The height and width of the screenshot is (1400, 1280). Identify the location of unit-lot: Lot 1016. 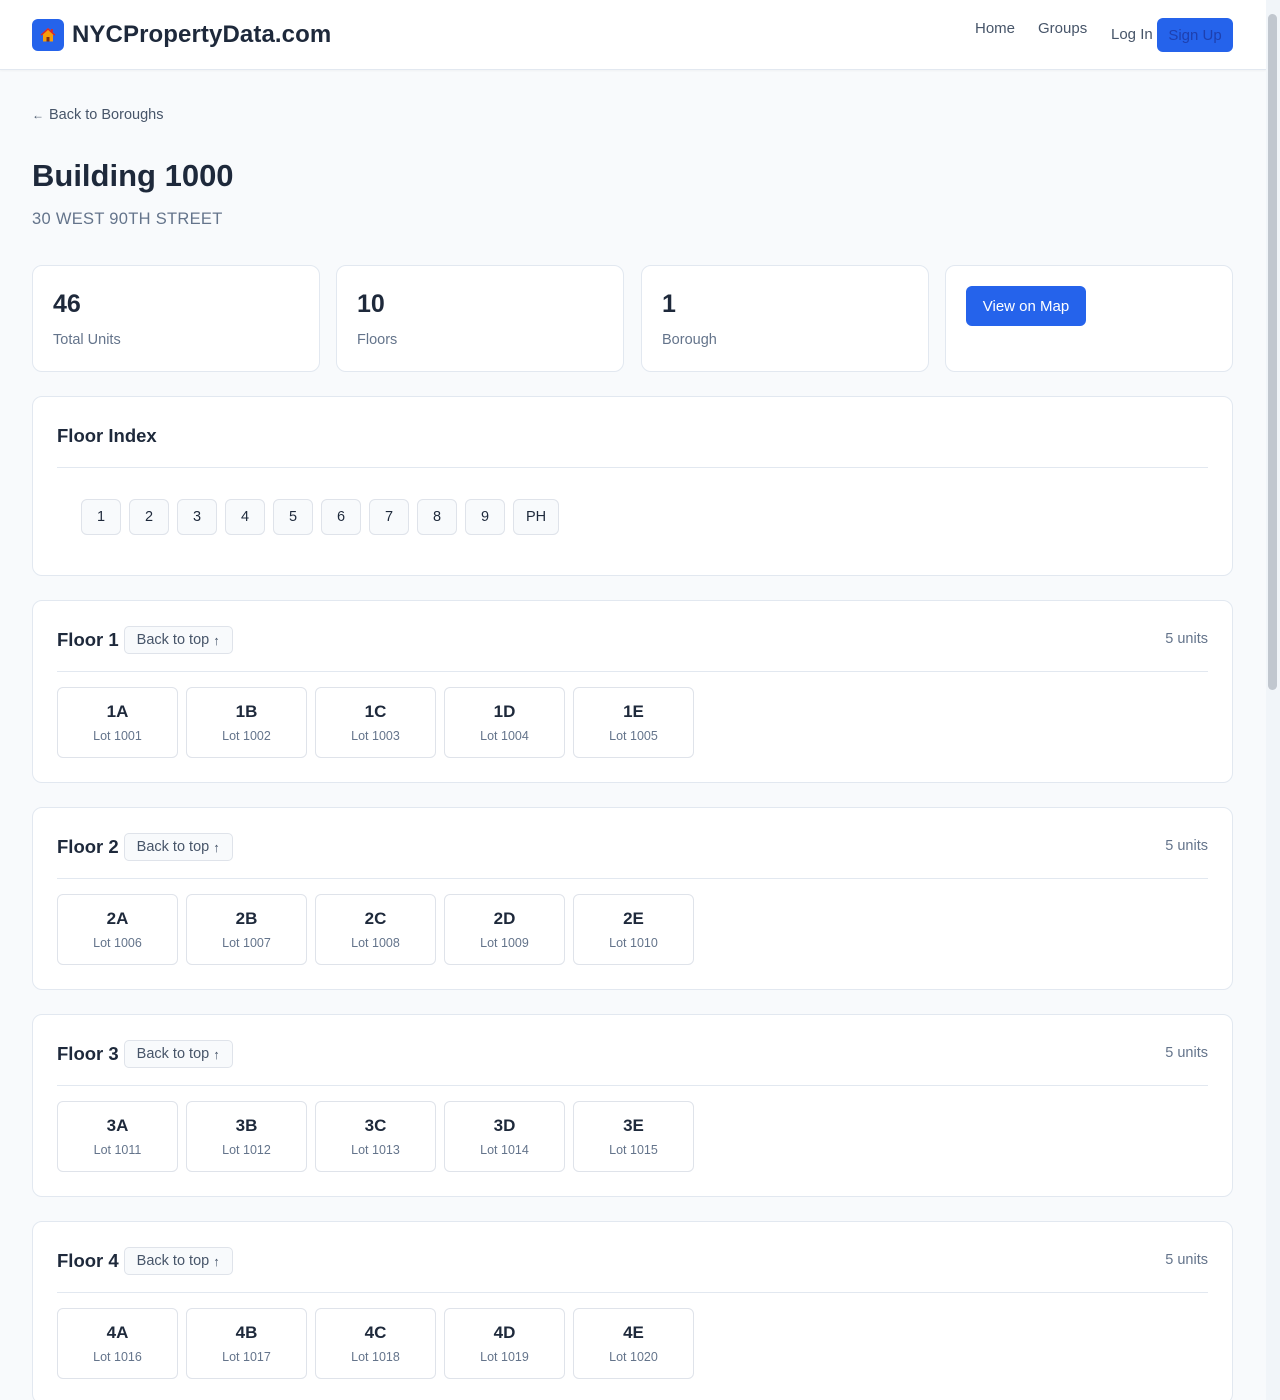
(117, 1357).